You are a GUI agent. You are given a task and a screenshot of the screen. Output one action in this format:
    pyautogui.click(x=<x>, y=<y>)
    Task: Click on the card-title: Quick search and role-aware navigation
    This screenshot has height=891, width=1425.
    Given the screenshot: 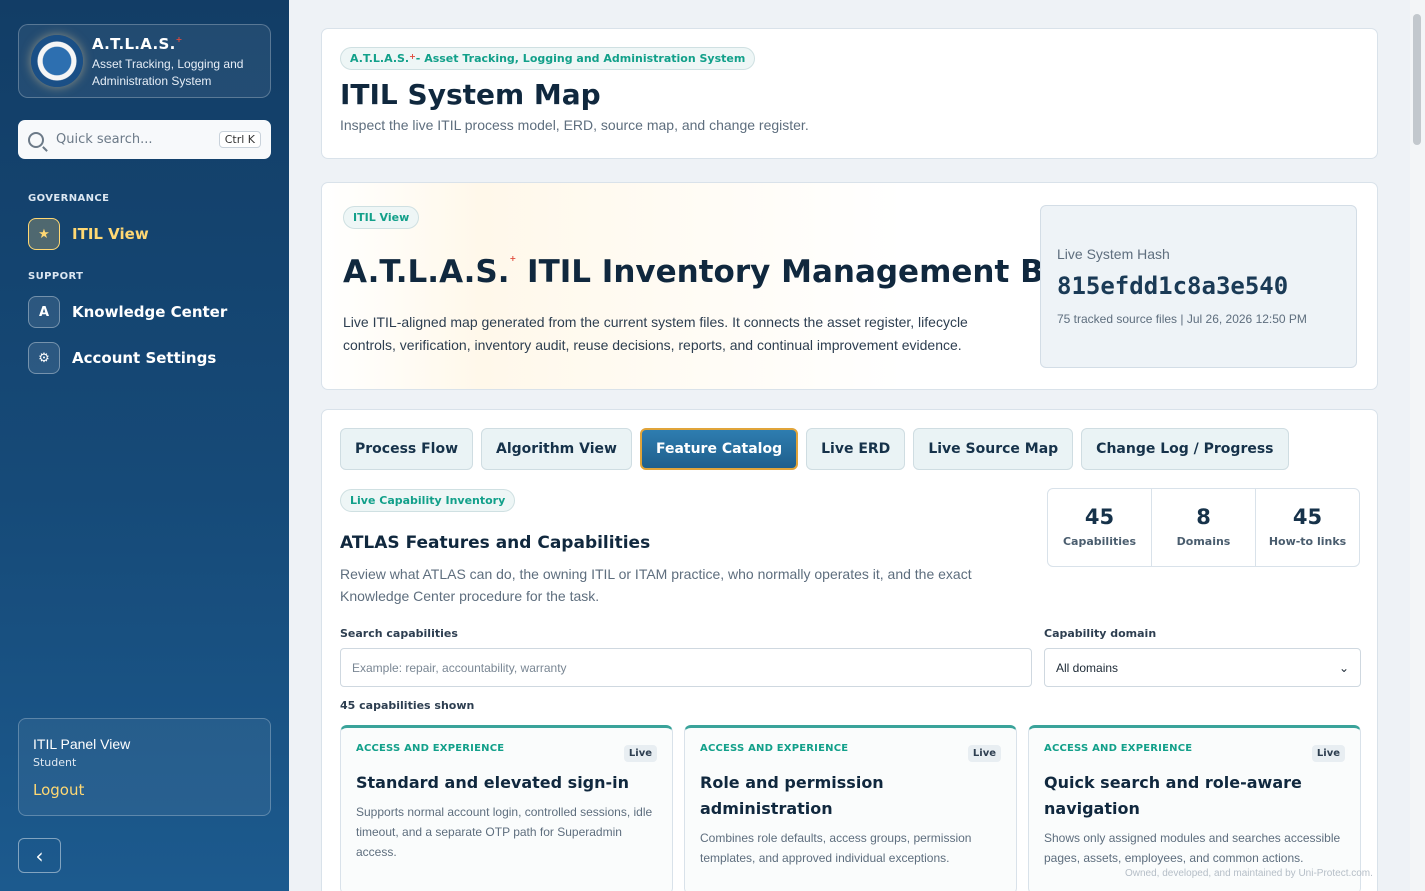 What is the action you would take?
    pyautogui.click(x=1173, y=795)
    